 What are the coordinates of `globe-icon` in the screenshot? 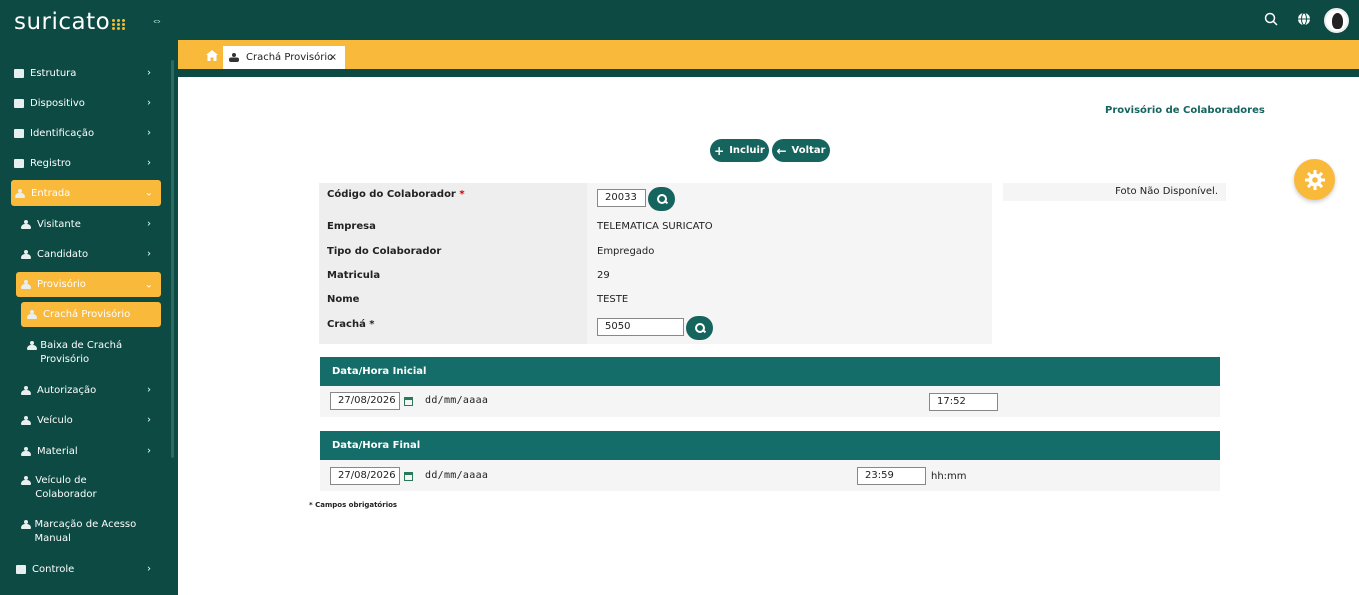 It's located at (1304, 20).